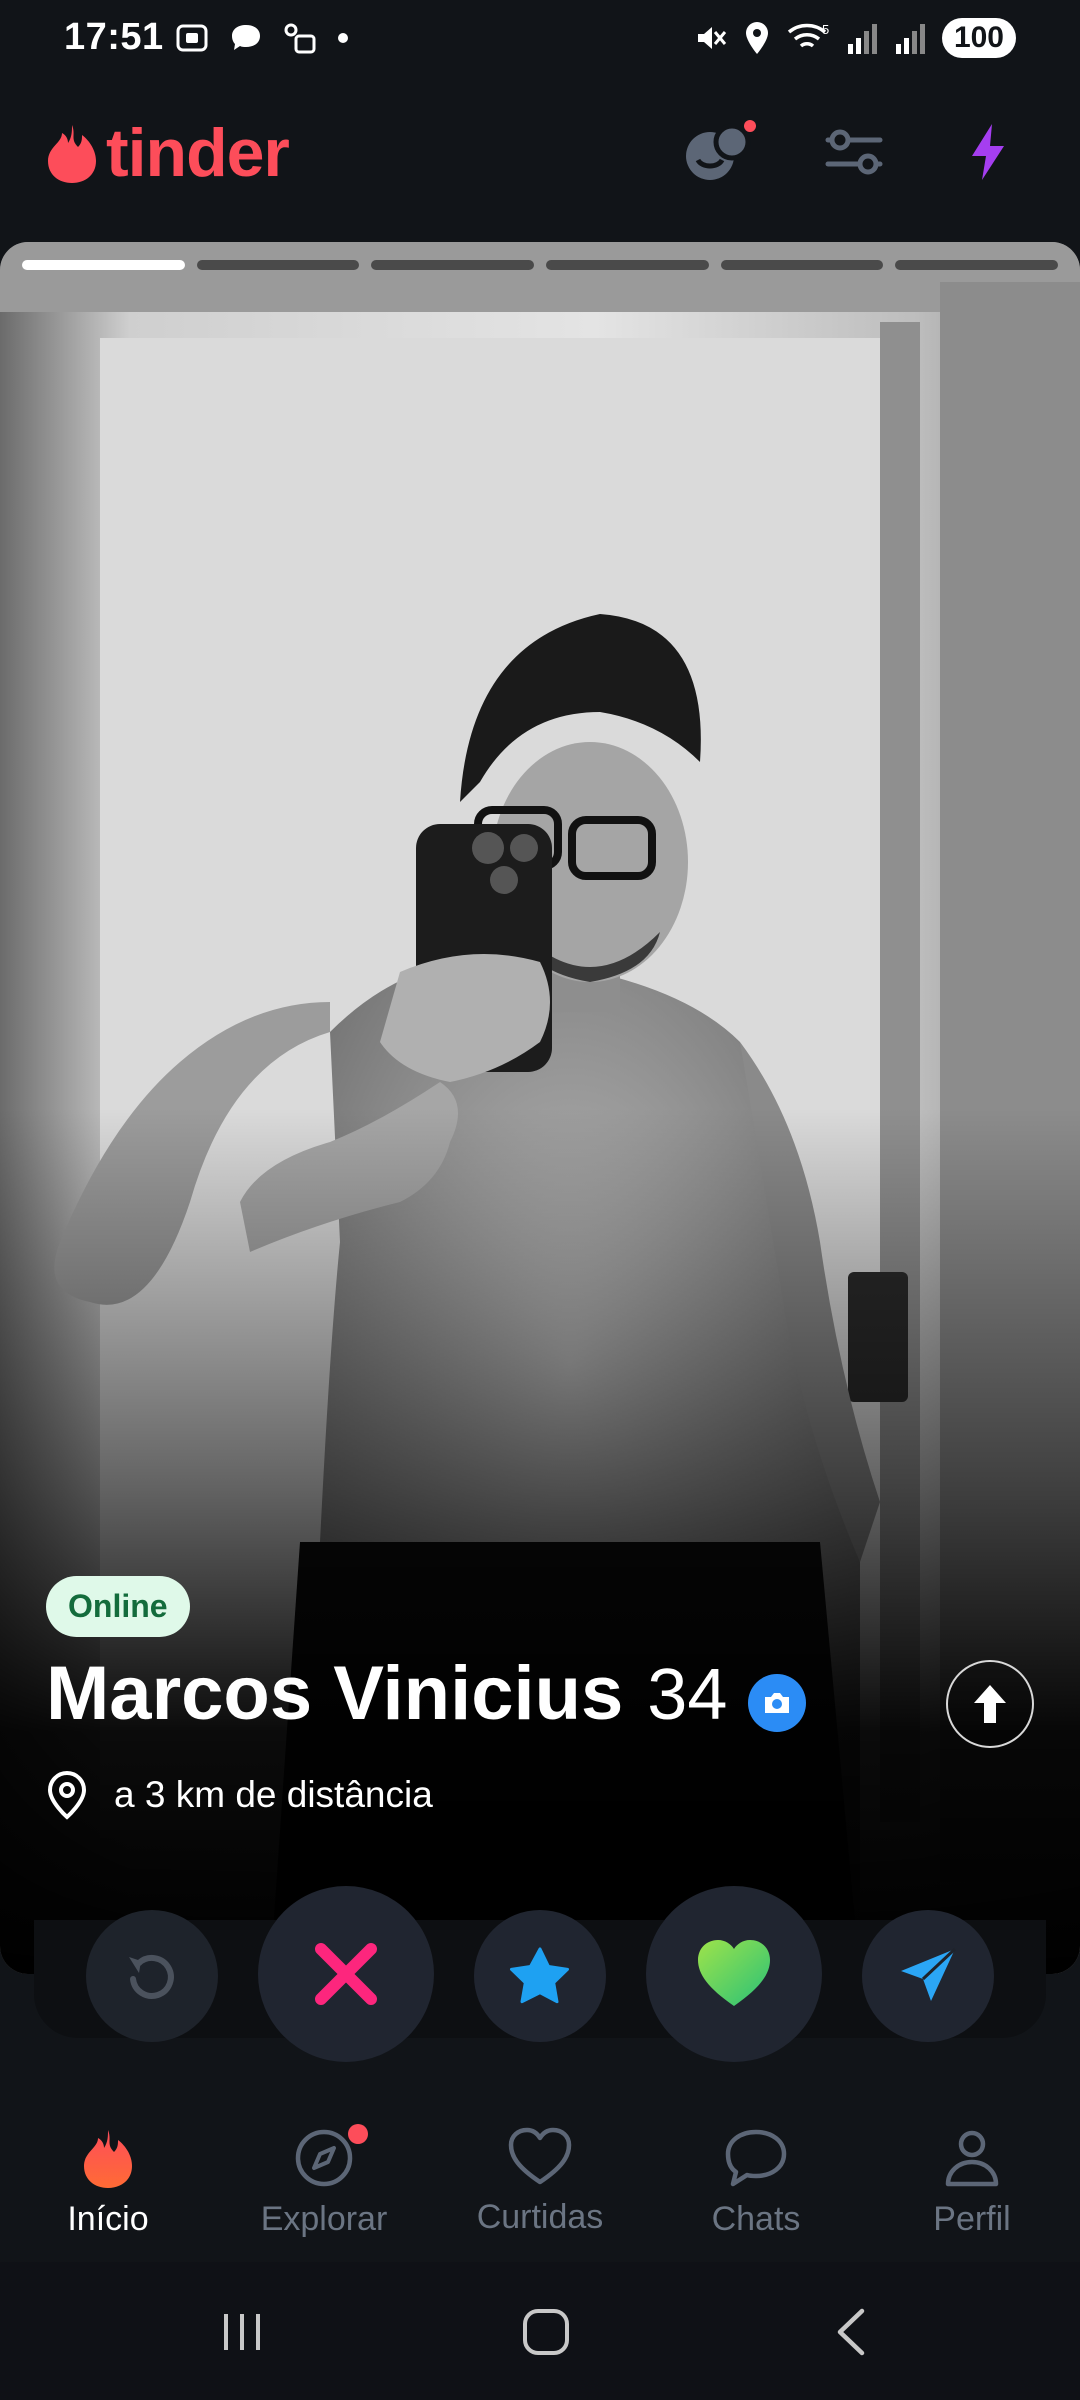 This screenshot has width=1080, height=2400. I want to click on link-icon, so click(300, 38).